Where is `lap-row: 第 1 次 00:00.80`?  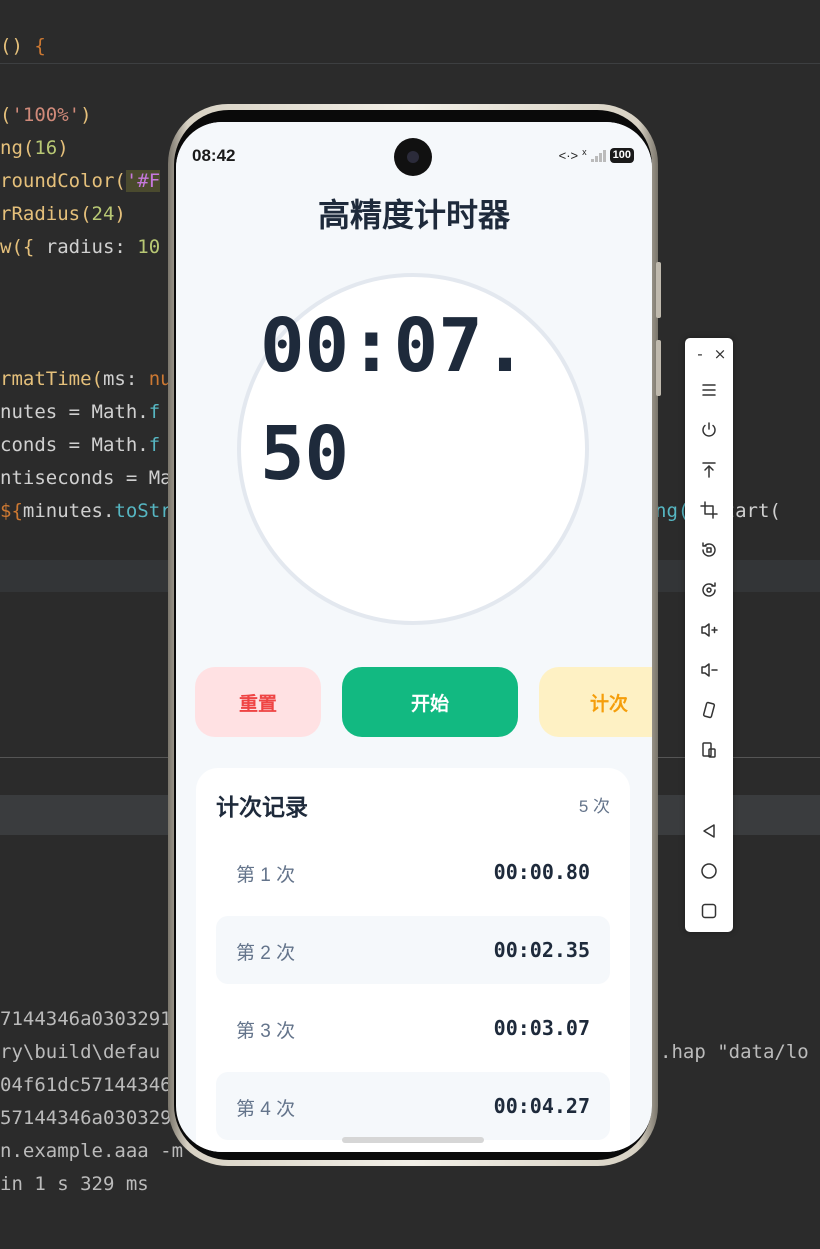 lap-row: 第 1 次 00:00.80 is located at coordinates (413, 872).